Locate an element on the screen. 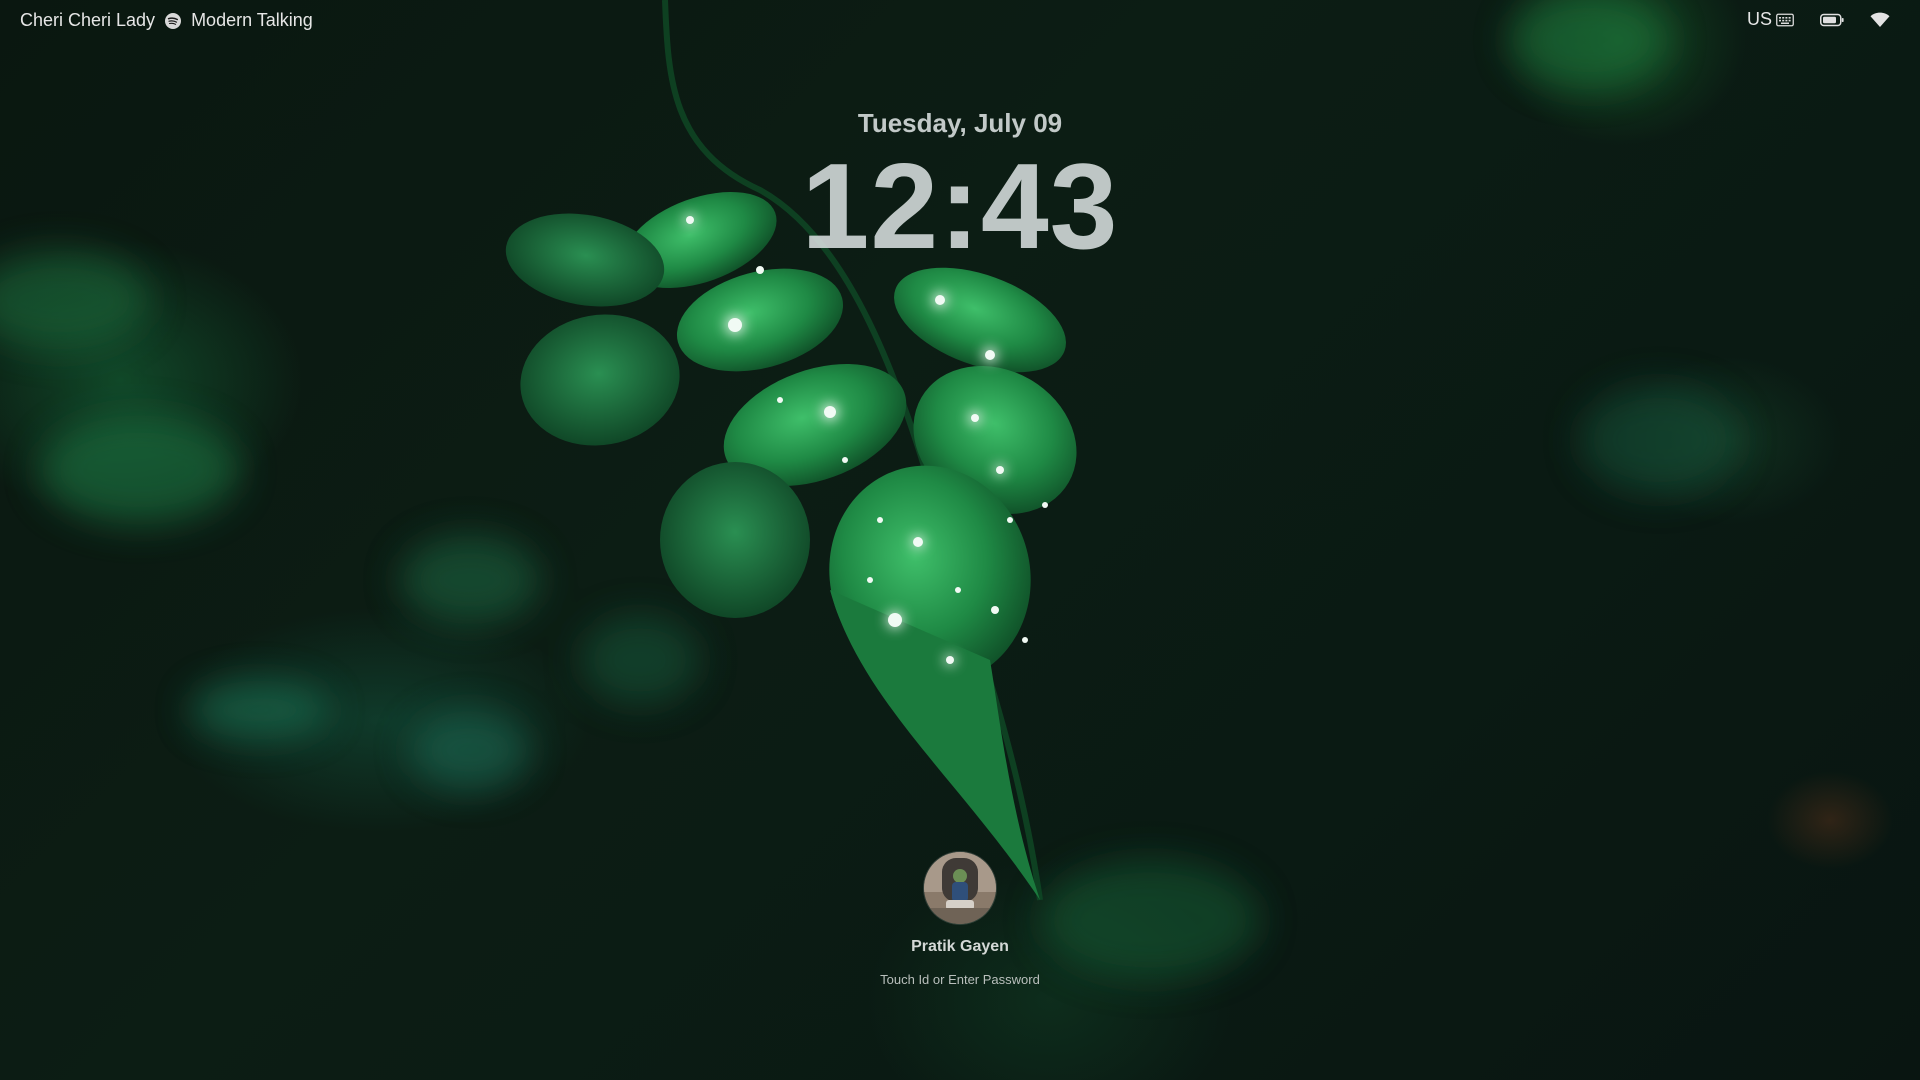  spotify-icon is located at coordinates (173, 20).